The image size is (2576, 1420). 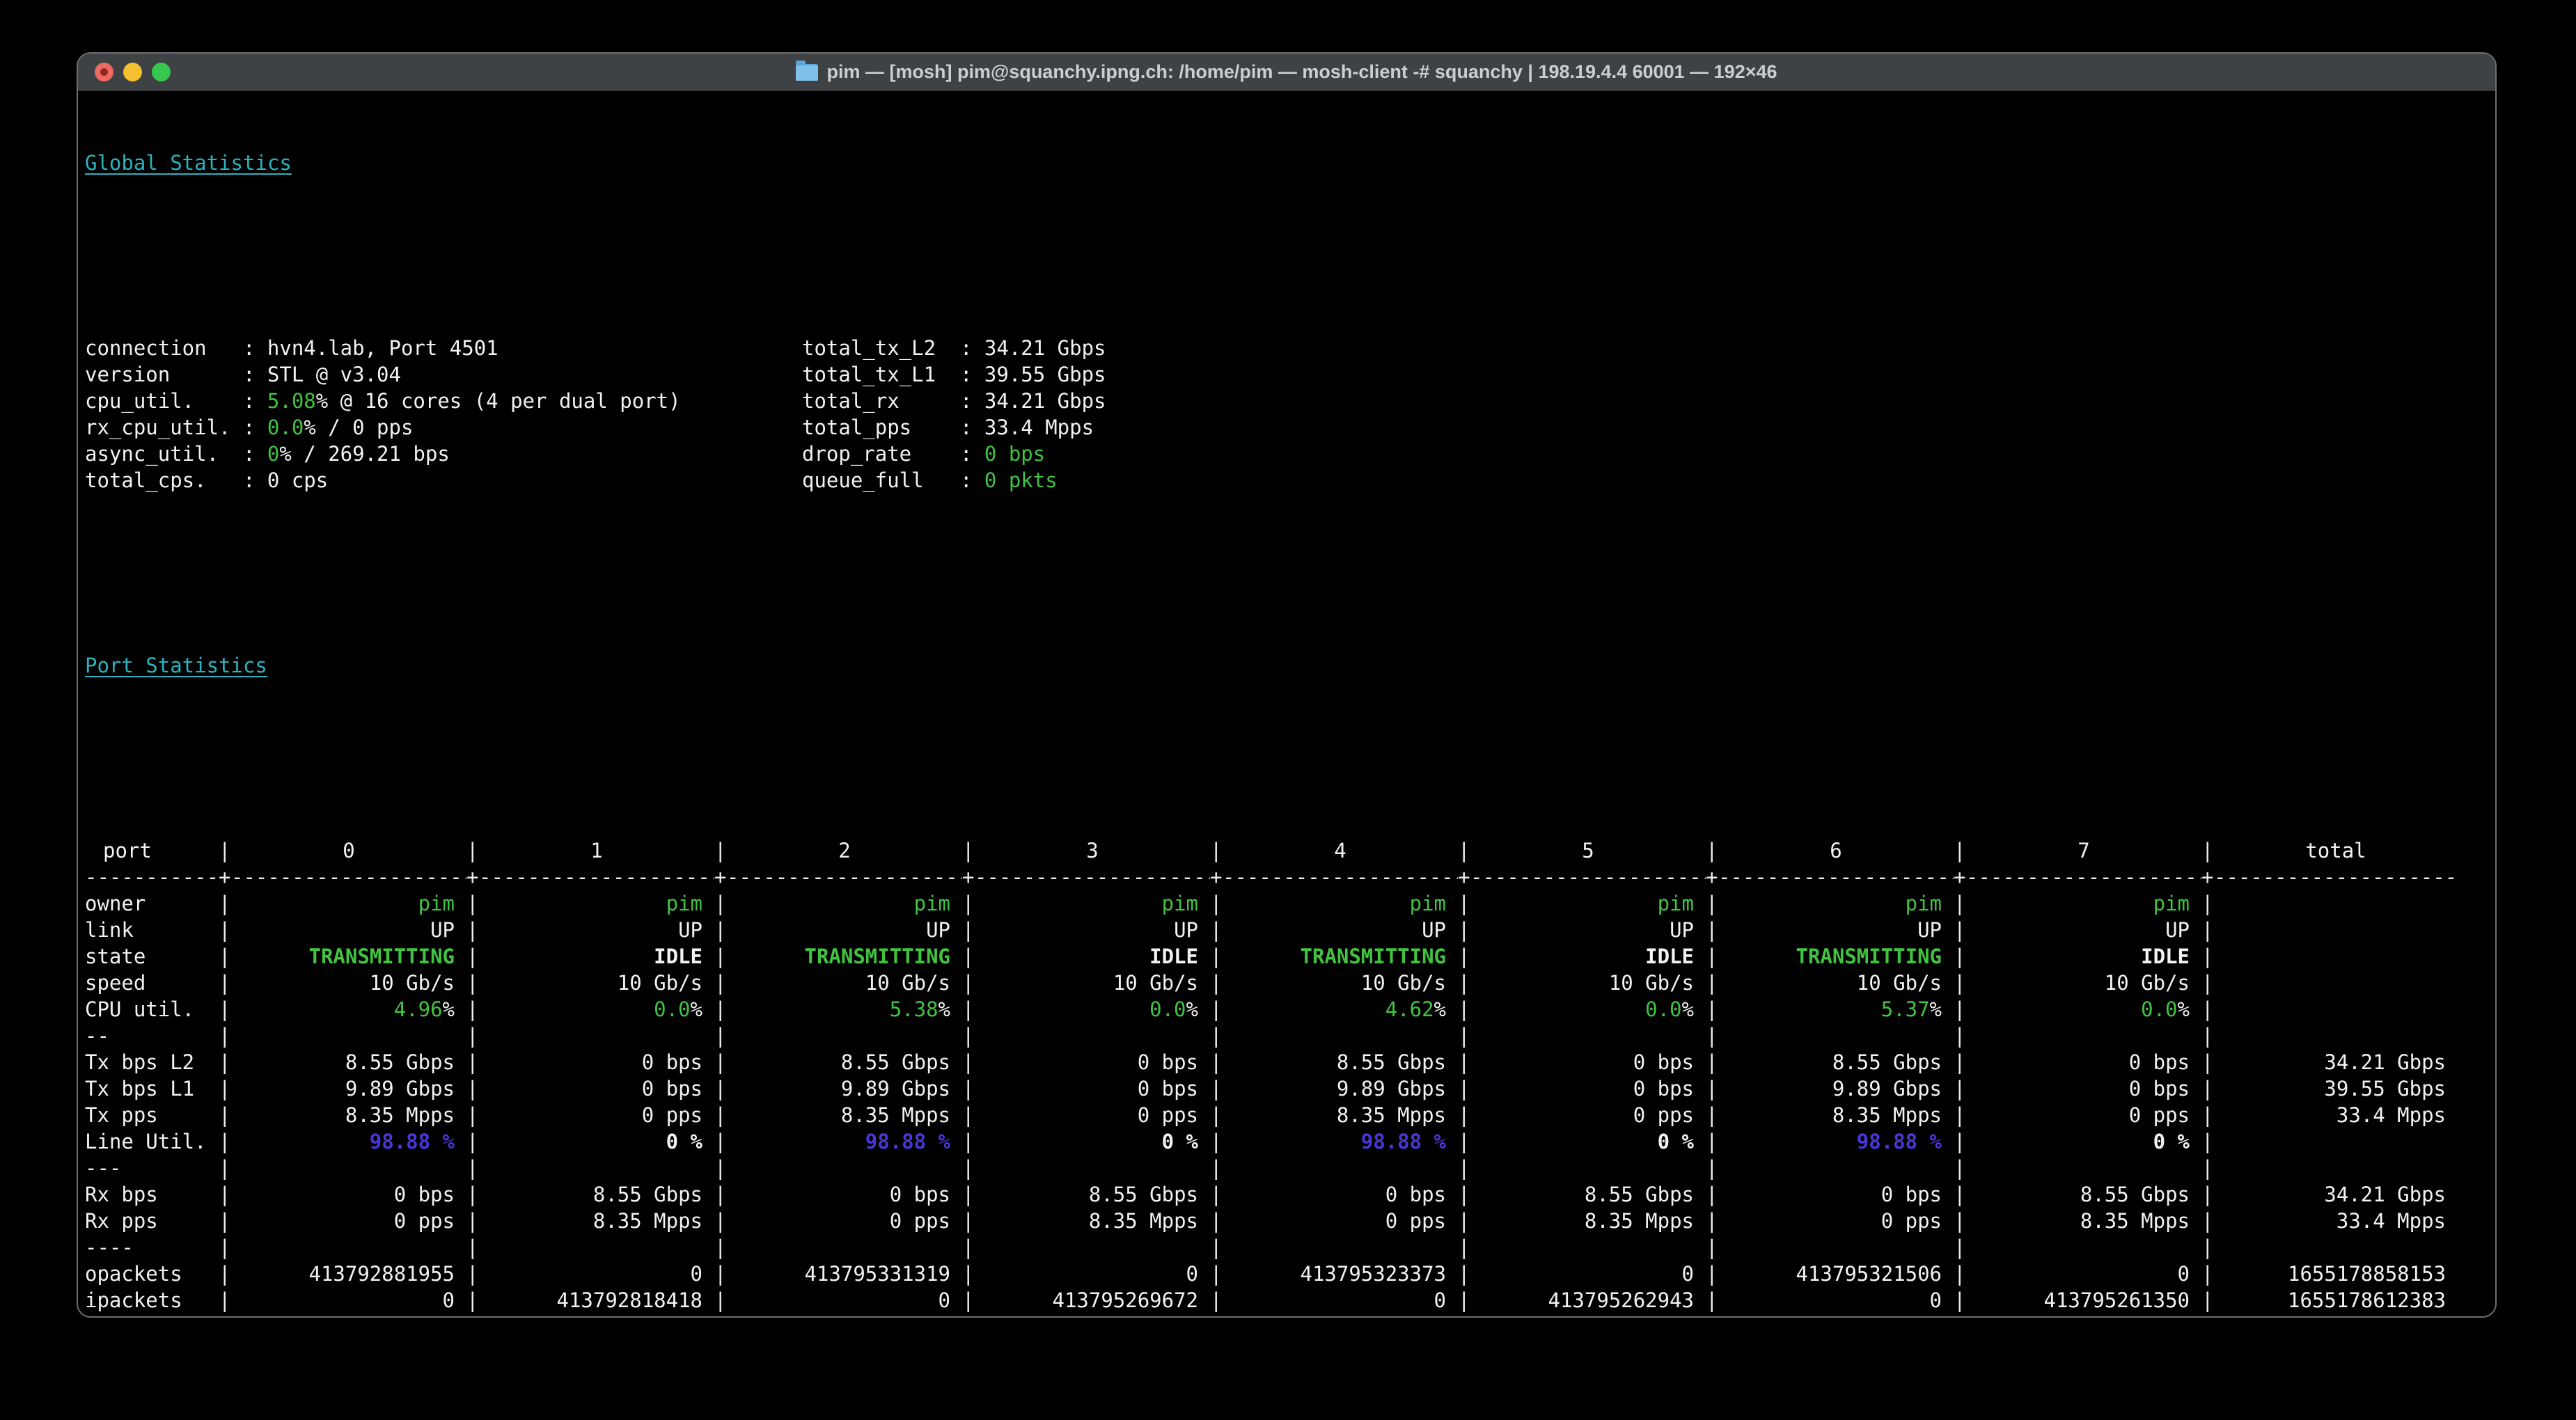 I want to click on cell: 1 |, so click(x=603, y=850).